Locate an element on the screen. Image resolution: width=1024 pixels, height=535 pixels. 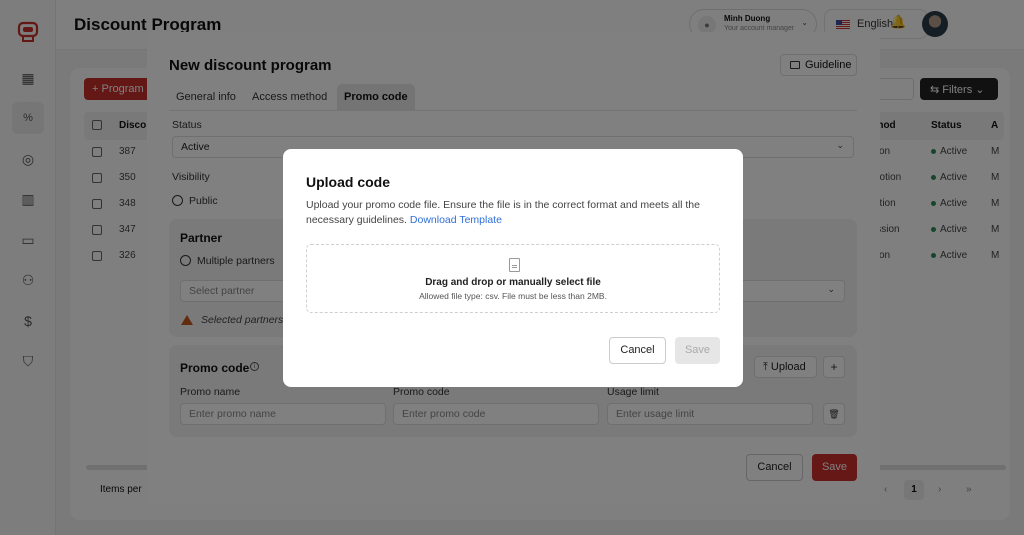
dialog-cancel-button: Cancel is located at coordinates (637, 350).